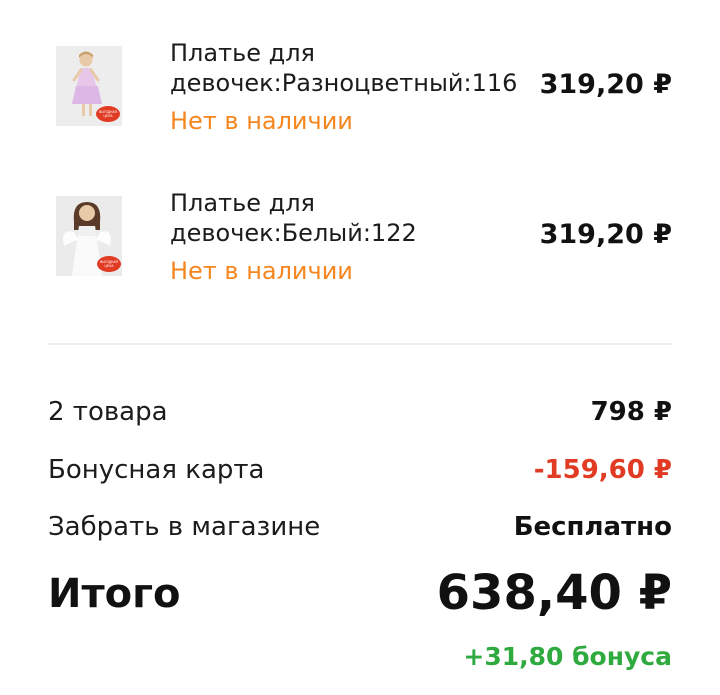 The height and width of the screenshot is (695, 720). Describe the element at coordinates (184, 527) in the screenshot. I see `pickup-label: Забрать в магазине` at that location.